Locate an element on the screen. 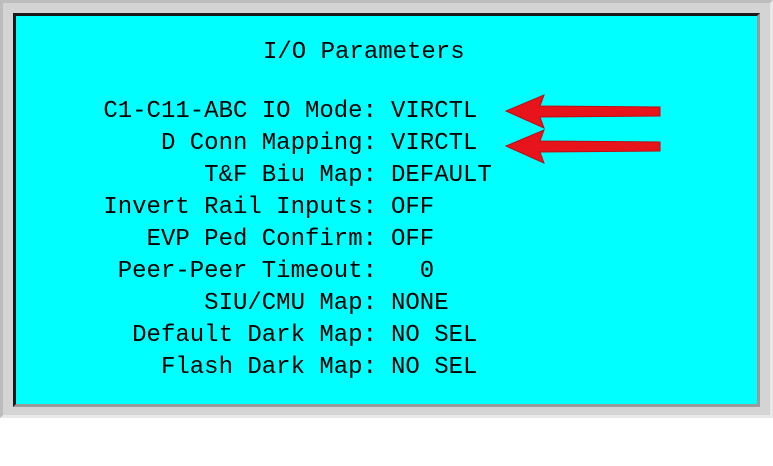 The width and height of the screenshot is (773, 466). param-label: Peer-Peer Timeout: is located at coordinates (247, 271).